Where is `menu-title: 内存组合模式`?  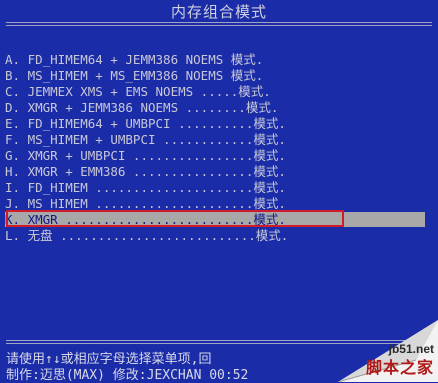 menu-title: 内存组合模式 is located at coordinates (218, 12).